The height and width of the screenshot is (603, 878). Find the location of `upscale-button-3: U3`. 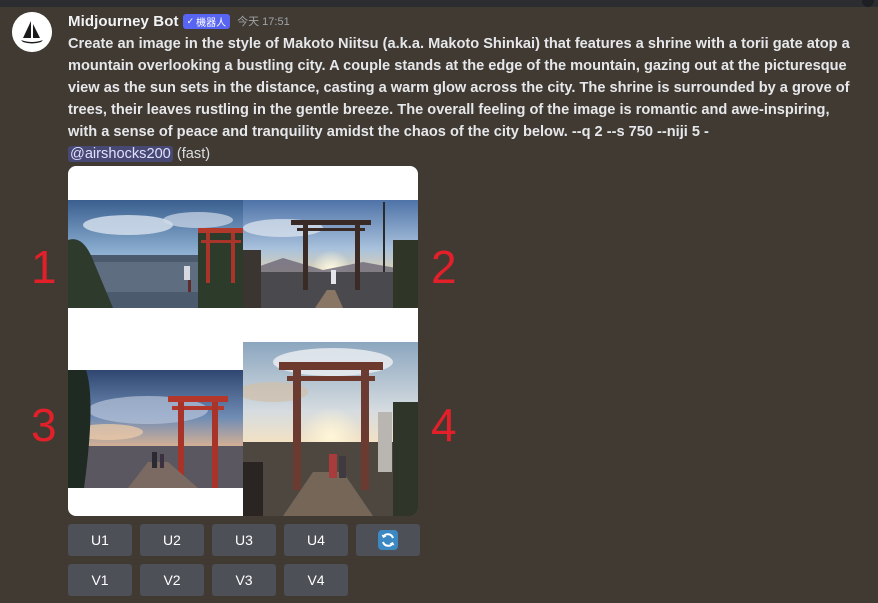

upscale-button-3: U3 is located at coordinates (244, 540).